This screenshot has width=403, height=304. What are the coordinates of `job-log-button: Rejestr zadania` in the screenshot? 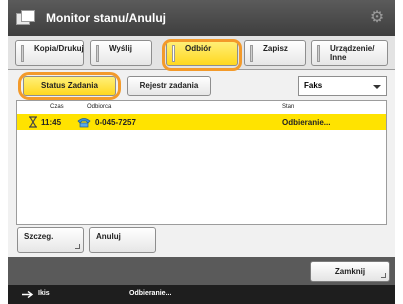 It's located at (169, 86).